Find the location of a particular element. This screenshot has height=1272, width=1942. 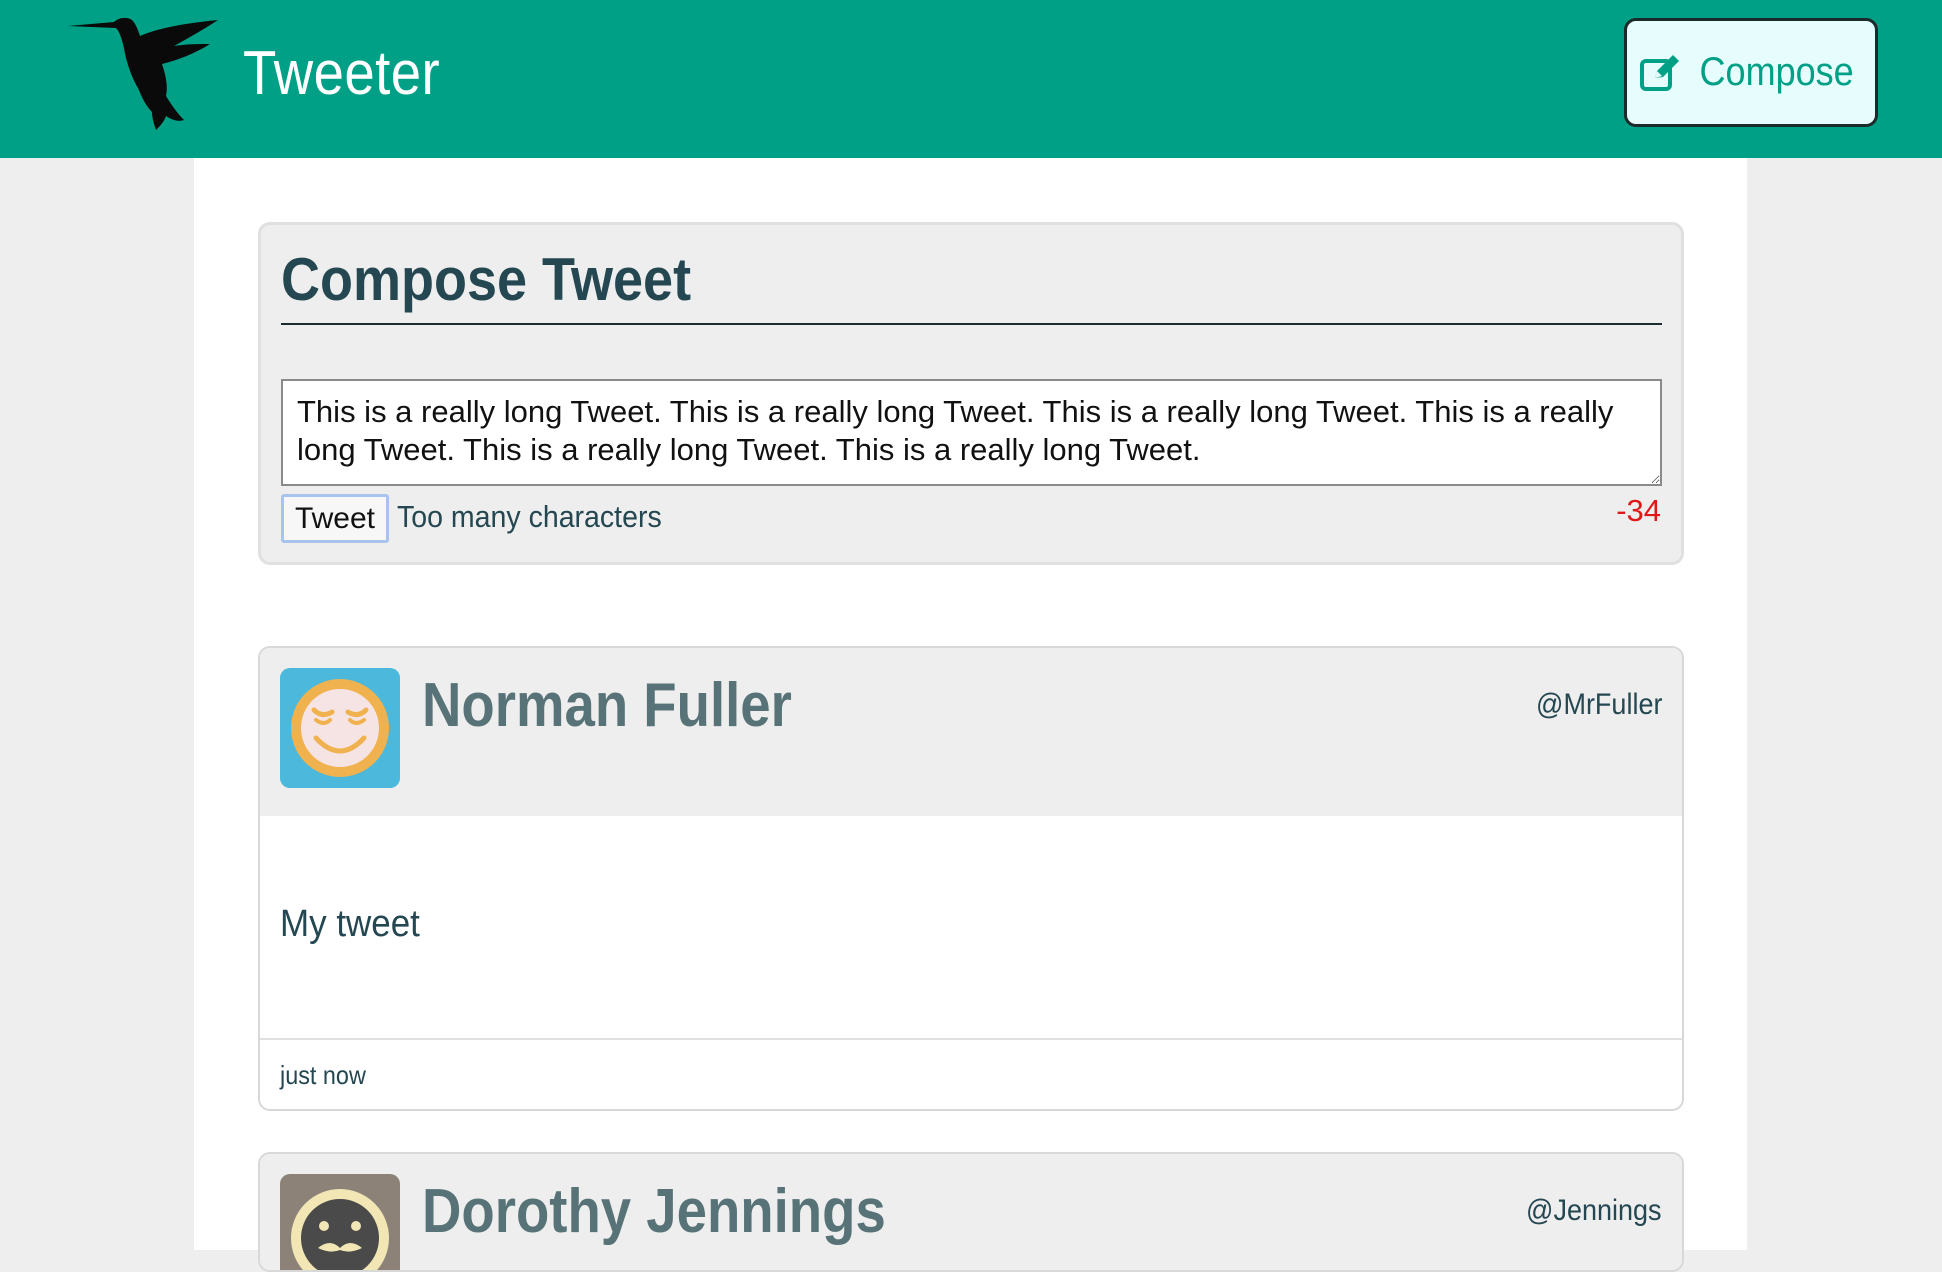

compose-title: Compose Tweet is located at coordinates (486, 279).